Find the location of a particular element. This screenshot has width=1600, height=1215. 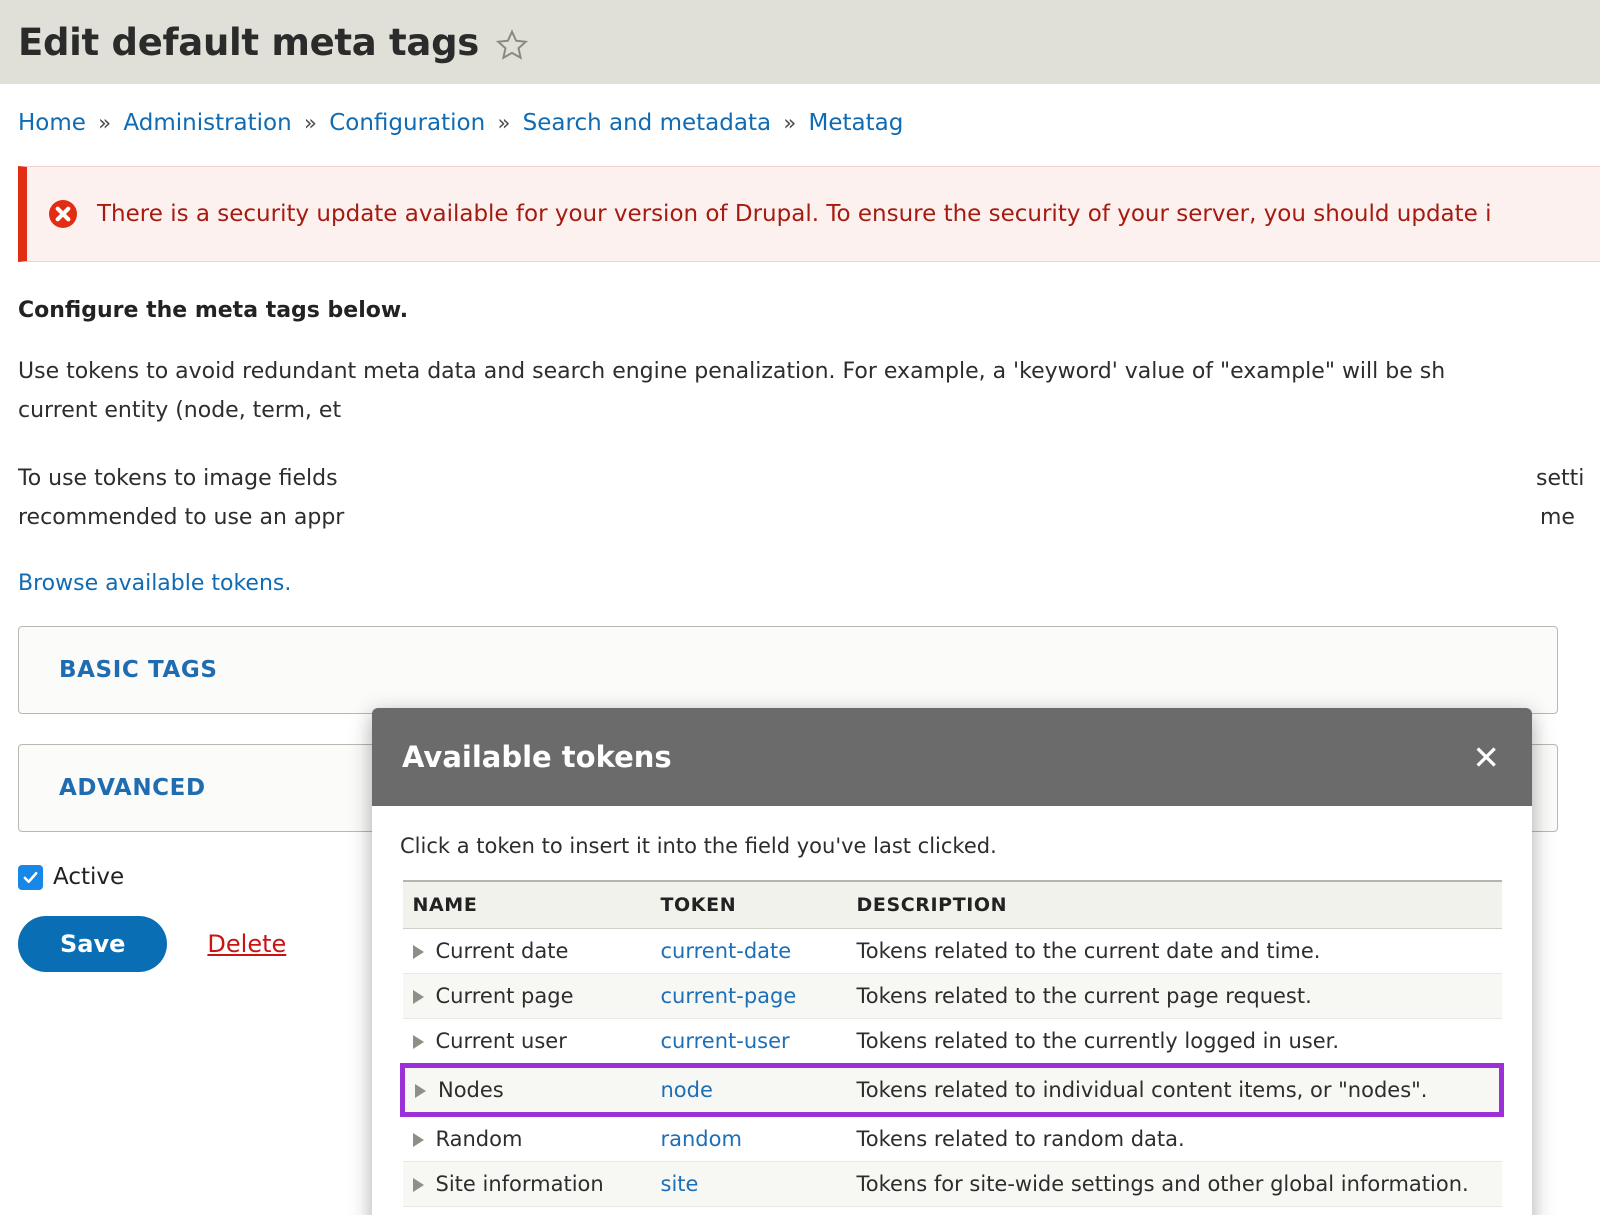

active-checkbox-label: Active is located at coordinates (89, 877).